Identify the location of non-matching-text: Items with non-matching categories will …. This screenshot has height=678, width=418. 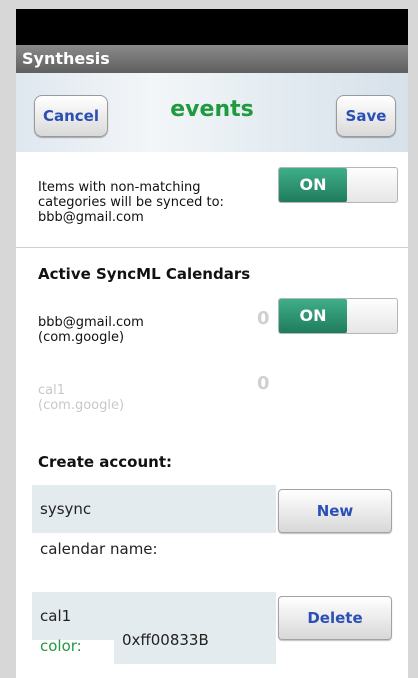
(131, 202).